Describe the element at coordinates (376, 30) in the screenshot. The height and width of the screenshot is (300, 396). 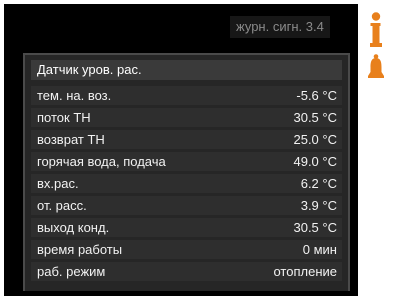
I see `info-icon` at that location.